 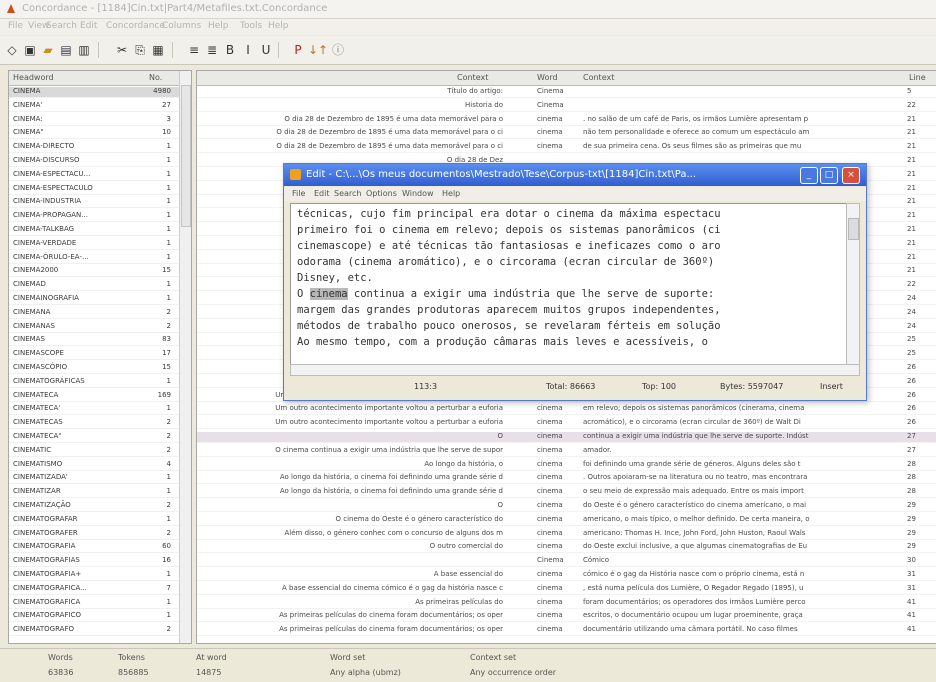 I want to click on italic-icon: I, so click(x=248, y=50).